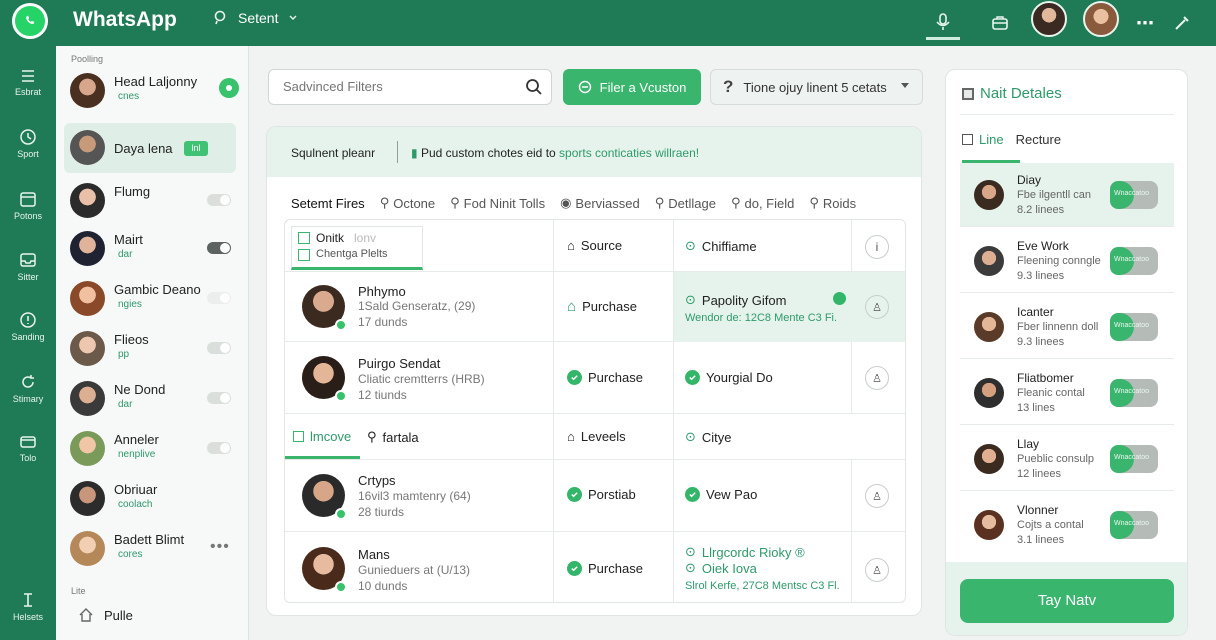  What do you see at coordinates (28, 76) in the screenshot?
I see `list-icon` at bounding box center [28, 76].